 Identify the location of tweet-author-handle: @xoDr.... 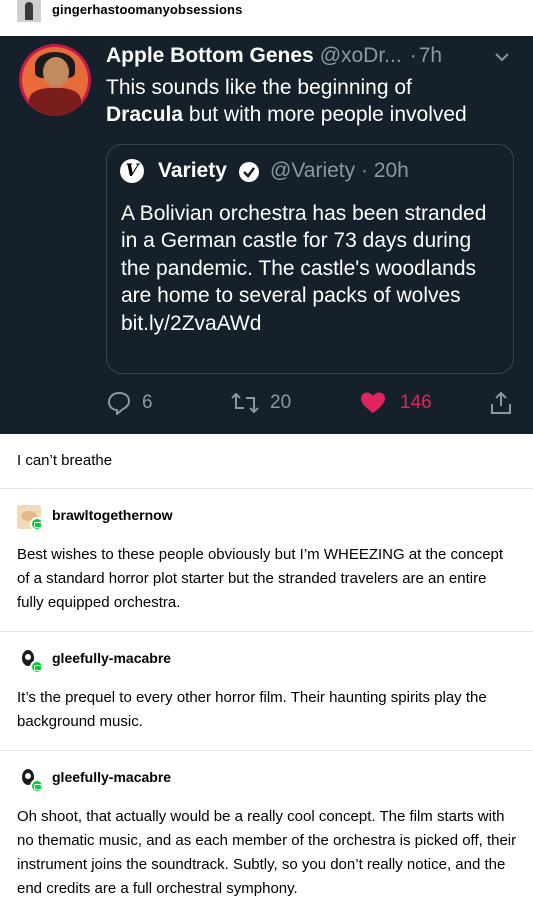
(360, 55).